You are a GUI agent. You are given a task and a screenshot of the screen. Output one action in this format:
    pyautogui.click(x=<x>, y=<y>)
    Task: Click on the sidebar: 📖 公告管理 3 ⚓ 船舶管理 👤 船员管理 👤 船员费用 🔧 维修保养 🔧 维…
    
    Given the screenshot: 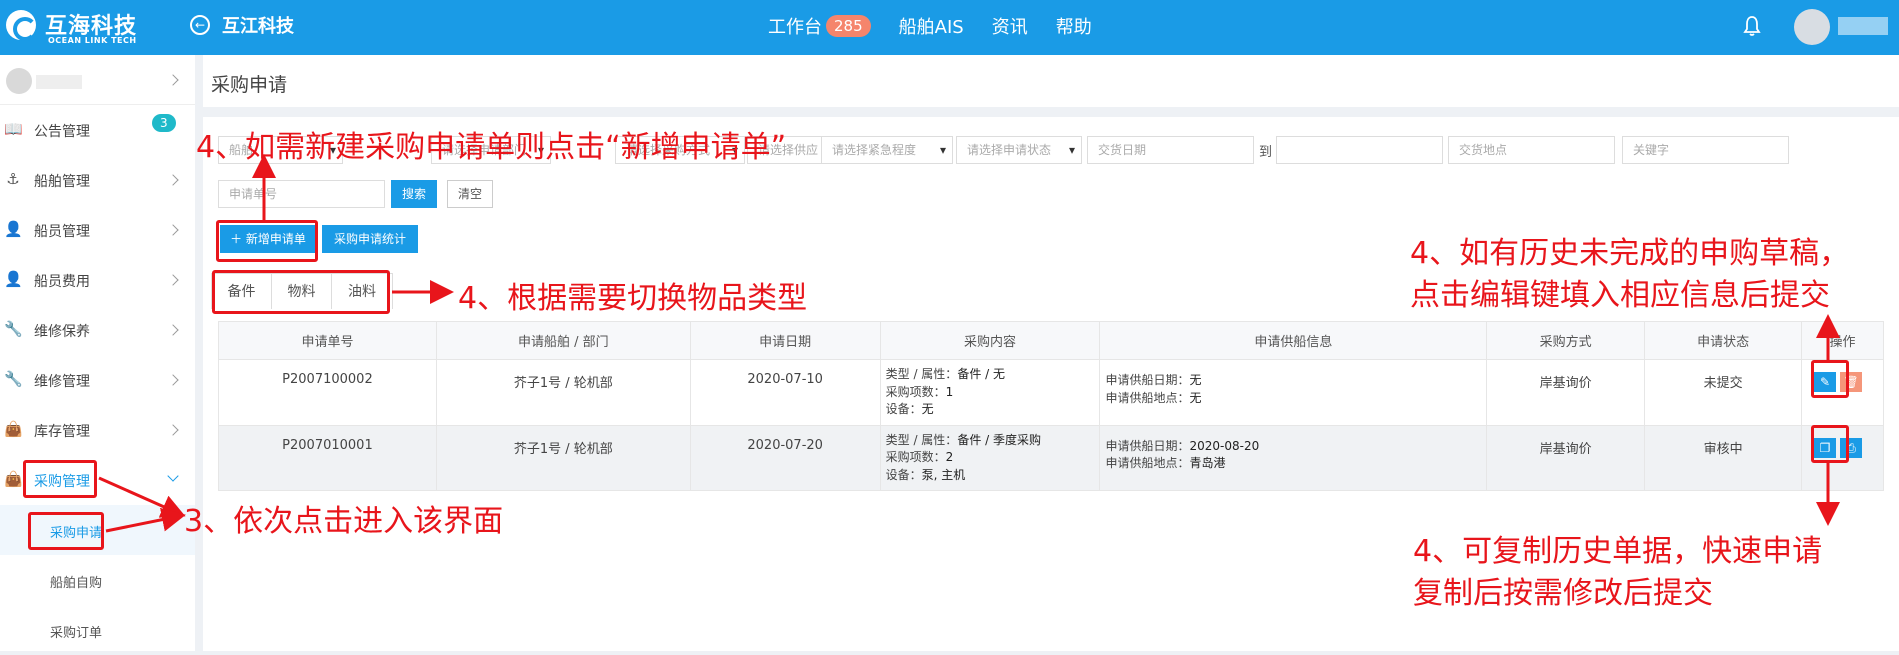 What is the action you would take?
    pyautogui.click(x=97, y=353)
    